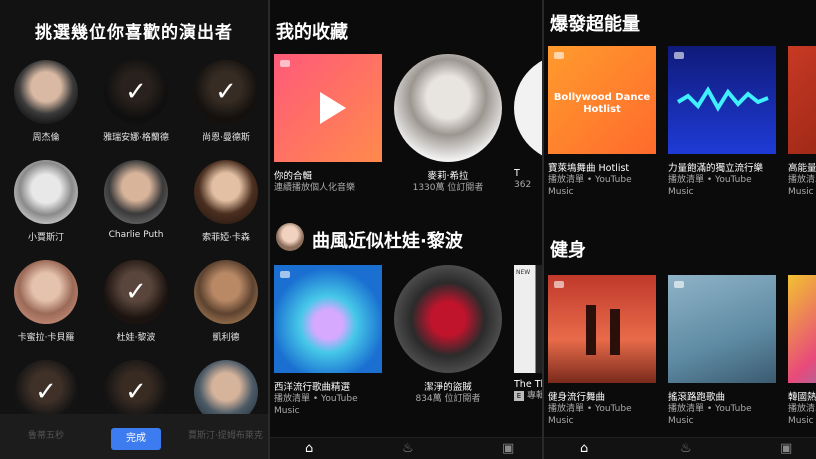 This screenshot has width=816, height=459. I want to click on card-title: T, so click(517, 173).